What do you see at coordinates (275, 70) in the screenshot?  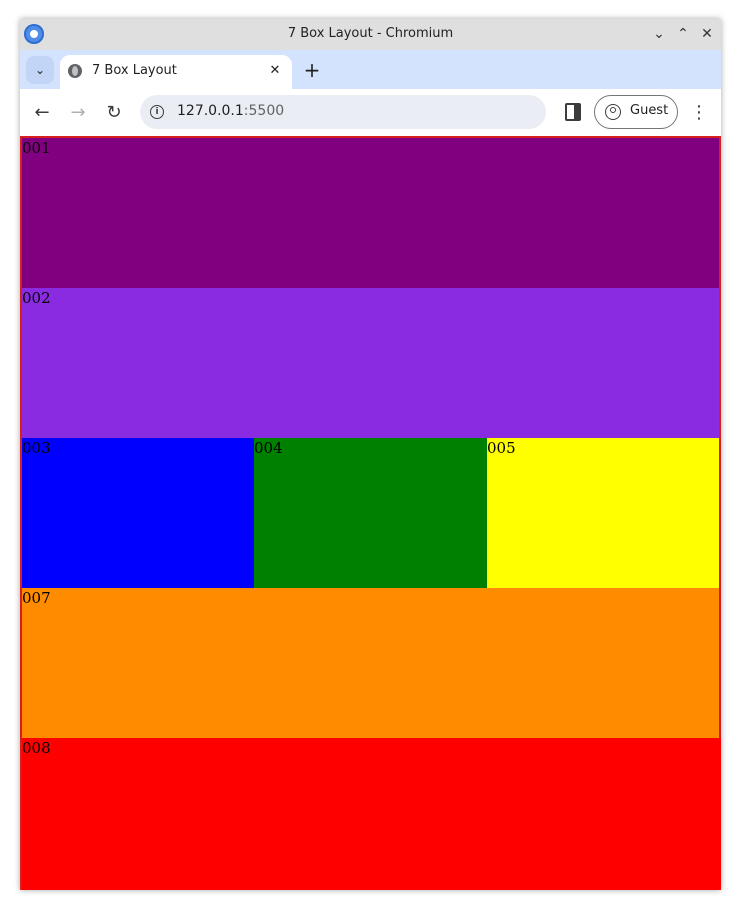 I see `tab-close-icon: ✕` at bounding box center [275, 70].